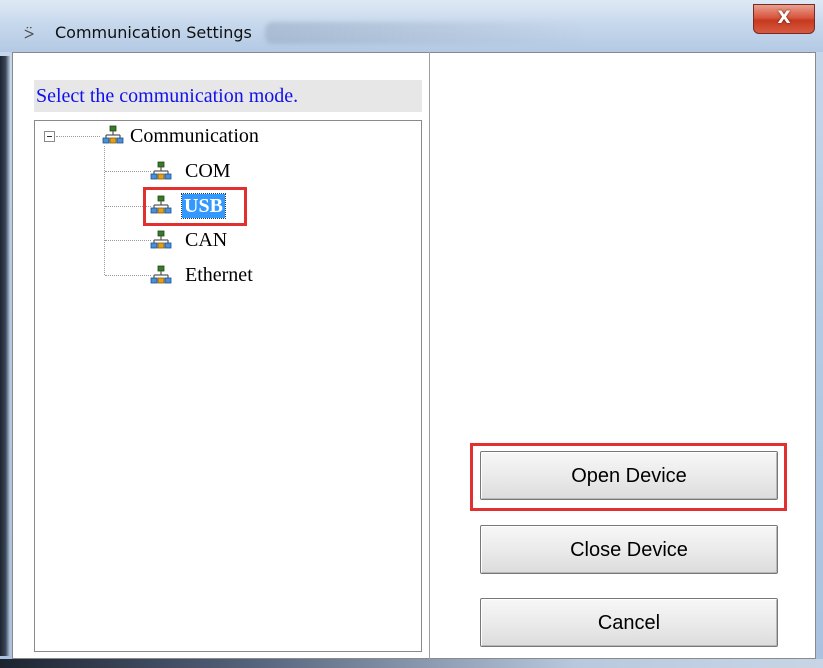 The width and height of the screenshot is (823, 668). What do you see at coordinates (153, 32) in the screenshot?
I see `window-title: Communication Settings` at bounding box center [153, 32].